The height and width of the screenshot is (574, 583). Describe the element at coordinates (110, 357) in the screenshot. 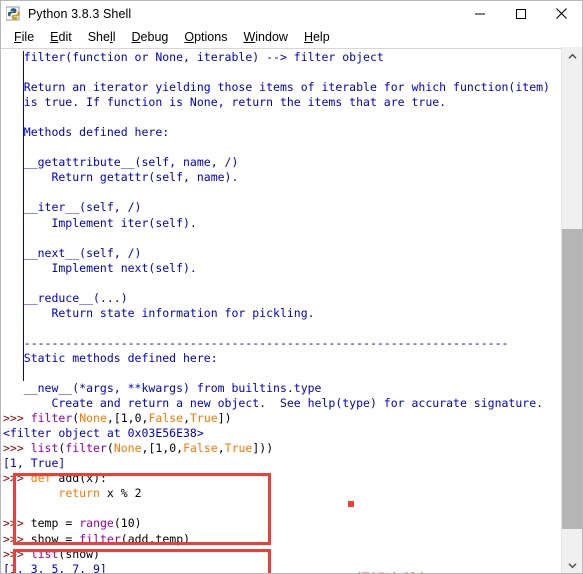

I see `console-line: Static methods defined here:` at that location.